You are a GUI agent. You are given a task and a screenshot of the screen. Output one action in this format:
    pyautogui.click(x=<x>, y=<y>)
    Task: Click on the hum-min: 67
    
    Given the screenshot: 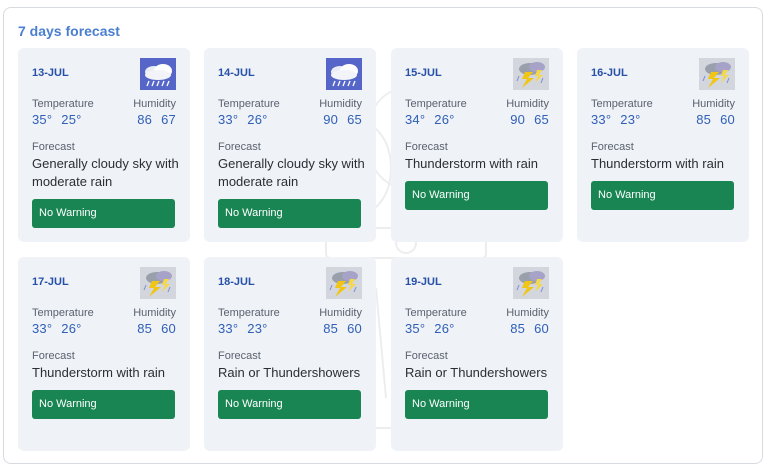 What is the action you would take?
    pyautogui.click(x=168, y=119)
    